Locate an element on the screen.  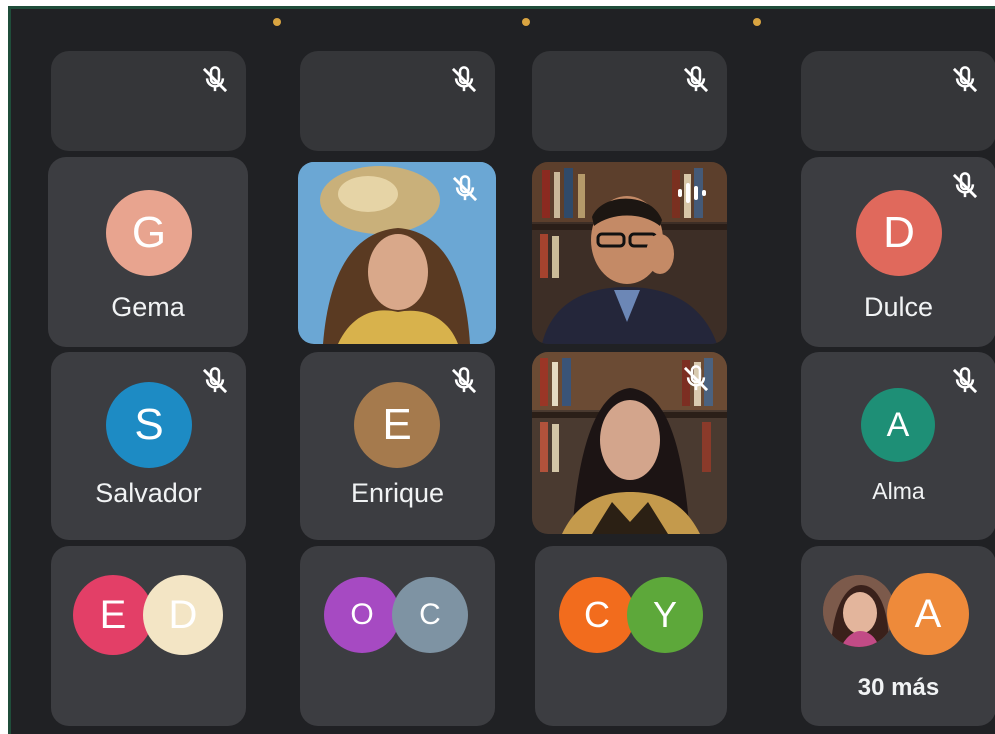
audio-level-icon is located at coordinates (692, 193).